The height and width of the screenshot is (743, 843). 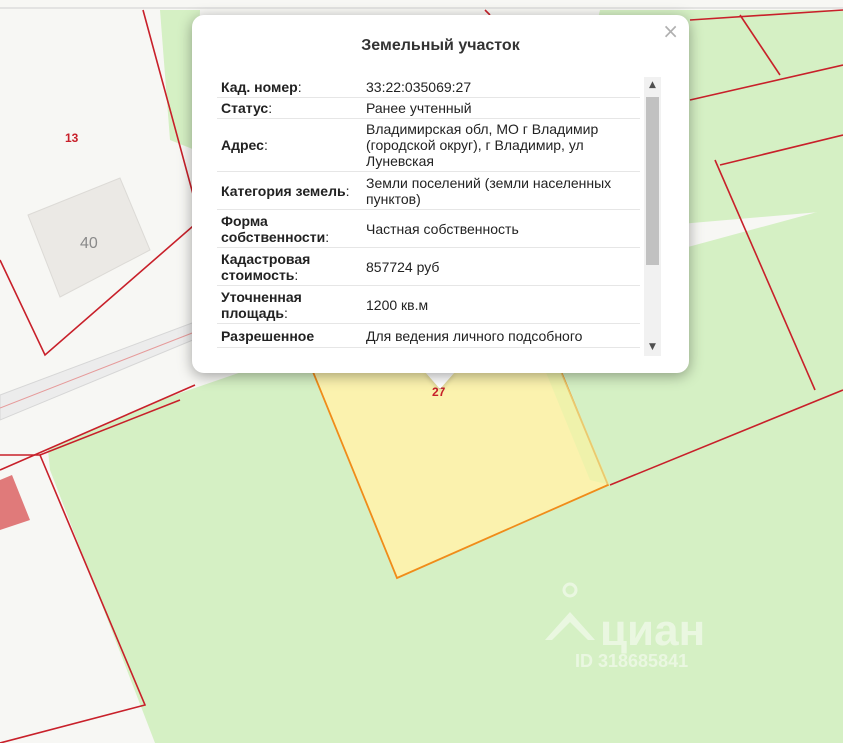 I want to click on info-row: Статус: Ранее учтенный, so click(x=428, y=108).